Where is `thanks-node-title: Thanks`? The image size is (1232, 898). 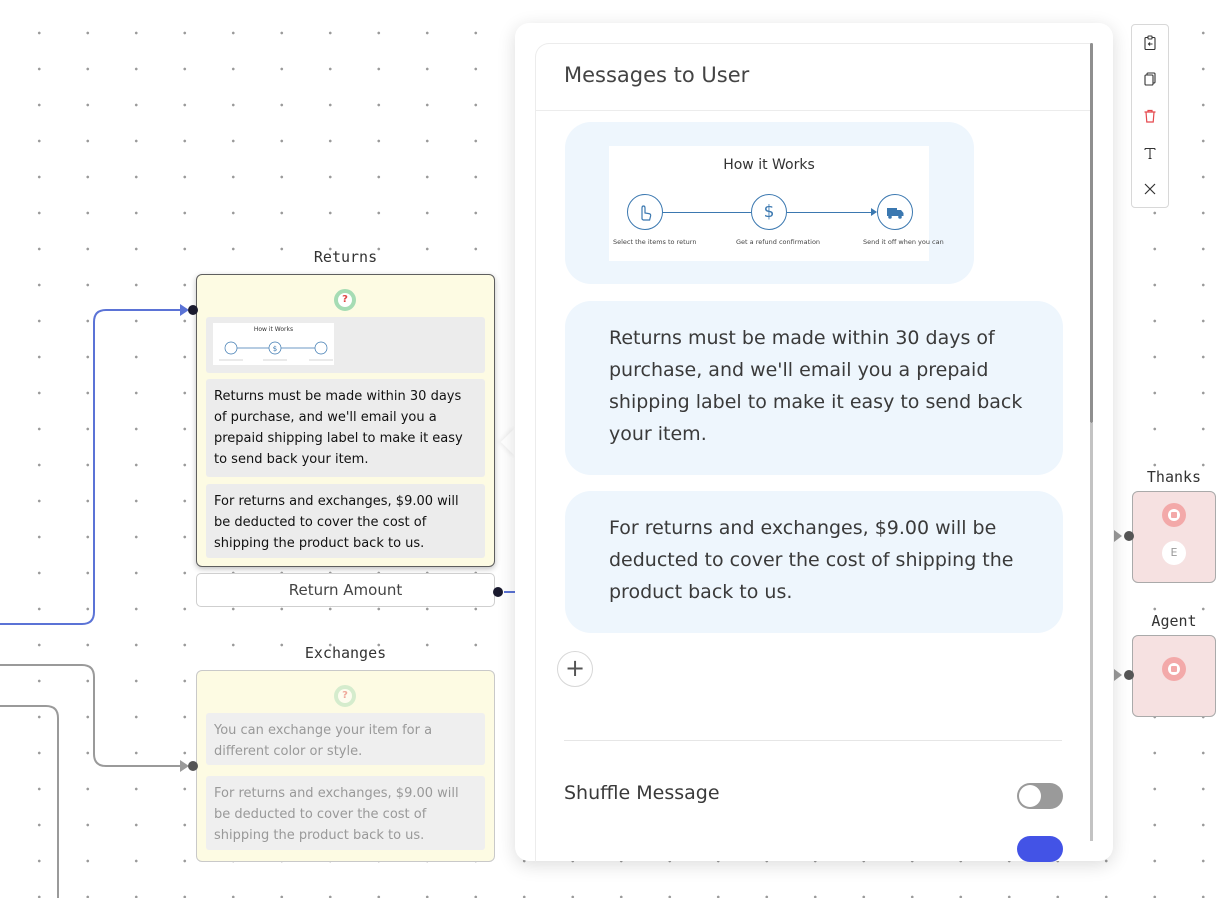
thanks-node-title: Thanks is located at coordinates (1174, 477).